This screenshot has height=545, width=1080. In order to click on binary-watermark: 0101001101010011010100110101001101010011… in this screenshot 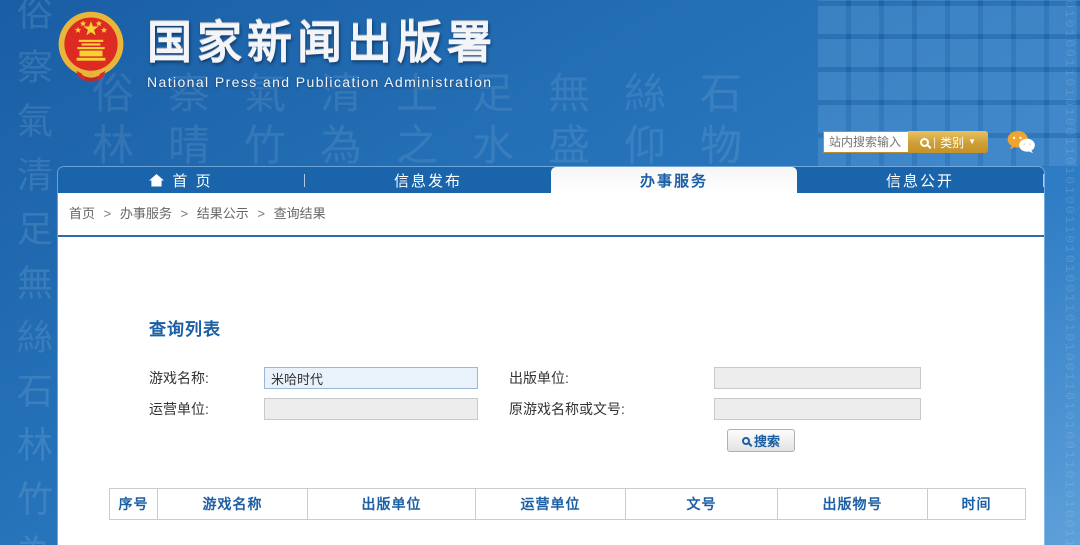, I will do `click(1069, 272)`.